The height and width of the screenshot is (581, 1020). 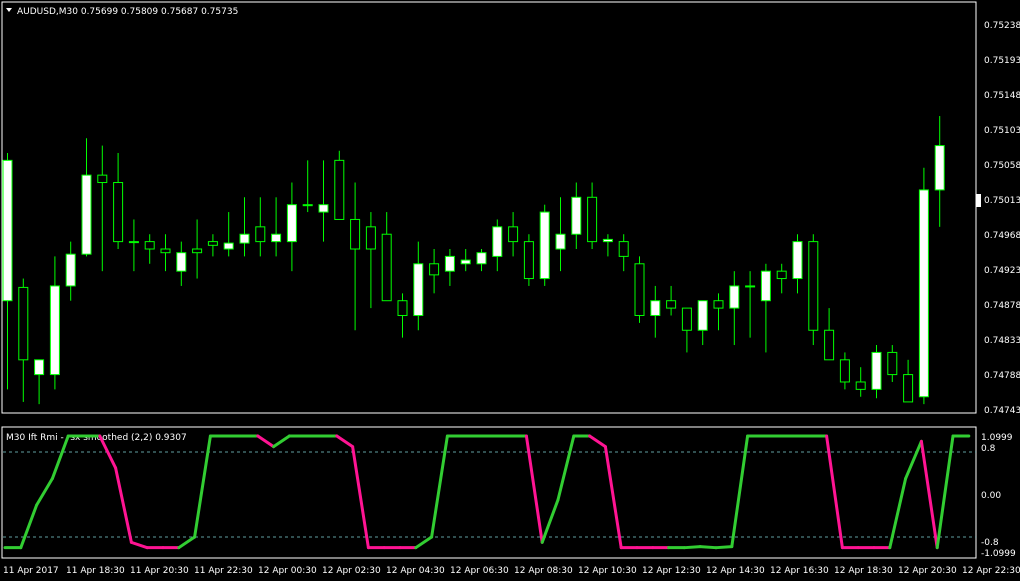 I want to click on price-tick: 0.74878, so click(x=1002, y=306).